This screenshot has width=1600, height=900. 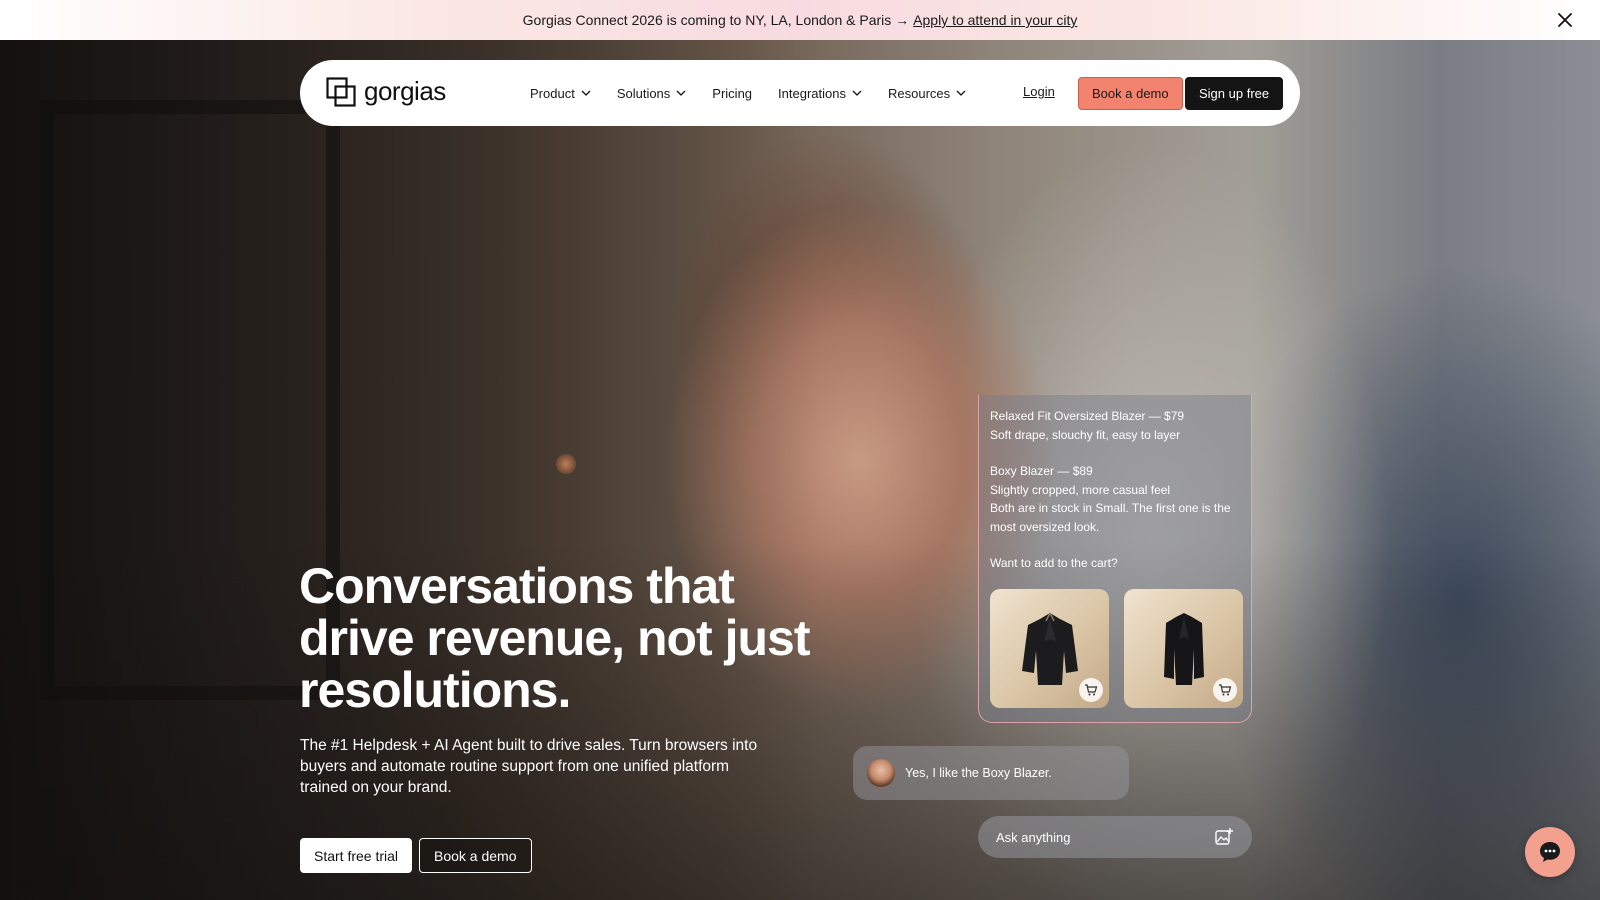 I want to click on chat-launcher-button, so click(x=1550, y=852).